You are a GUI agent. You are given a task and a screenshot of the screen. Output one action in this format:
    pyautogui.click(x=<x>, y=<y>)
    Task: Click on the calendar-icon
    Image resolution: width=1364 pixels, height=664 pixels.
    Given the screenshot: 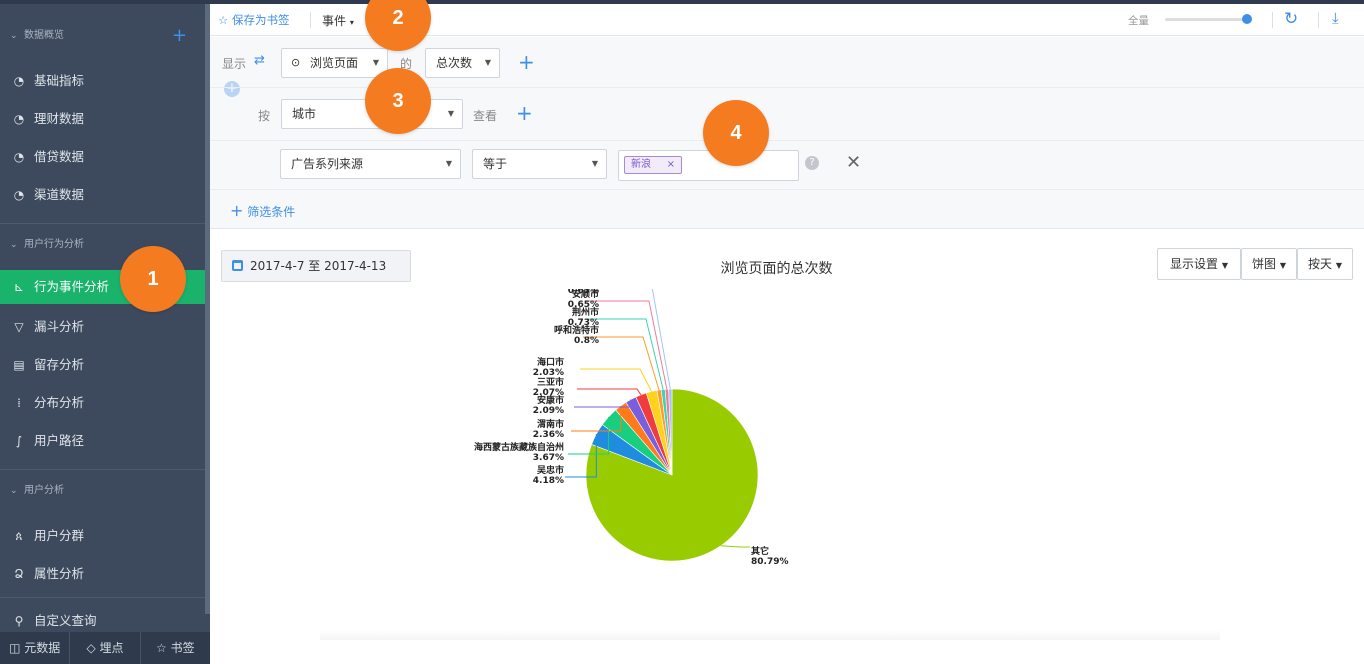 What is the action you would take?
    pyautogui.click(x=237, y=265)
    